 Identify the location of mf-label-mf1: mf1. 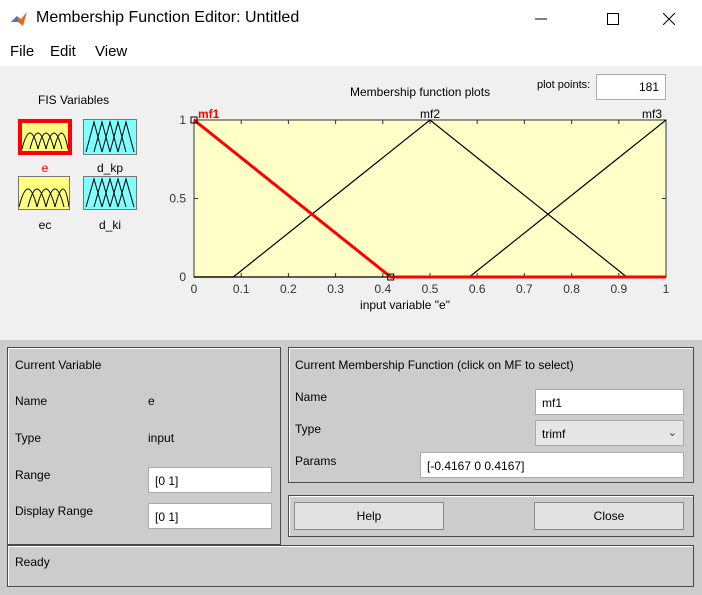
(209, 114).